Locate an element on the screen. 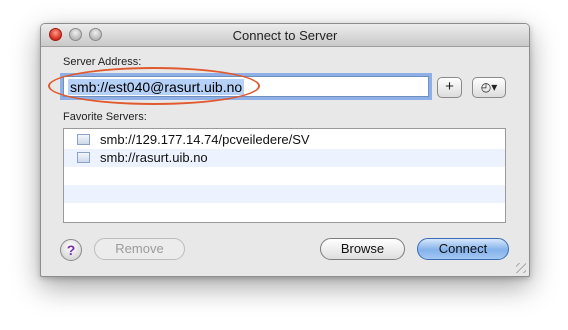 The width and height of the screenshot is (568, 330). recent-servers-button: ◴▾ is located at coordinates (489, 87).